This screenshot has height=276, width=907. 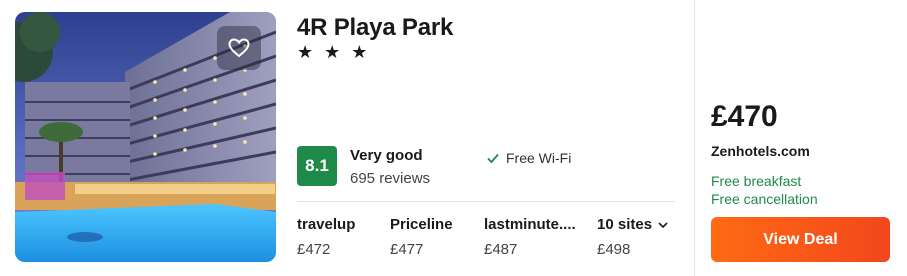 What do you see at coordinates (493, 158) in the screenshot?
I see `check-icon` at bounding box center [493, 158].